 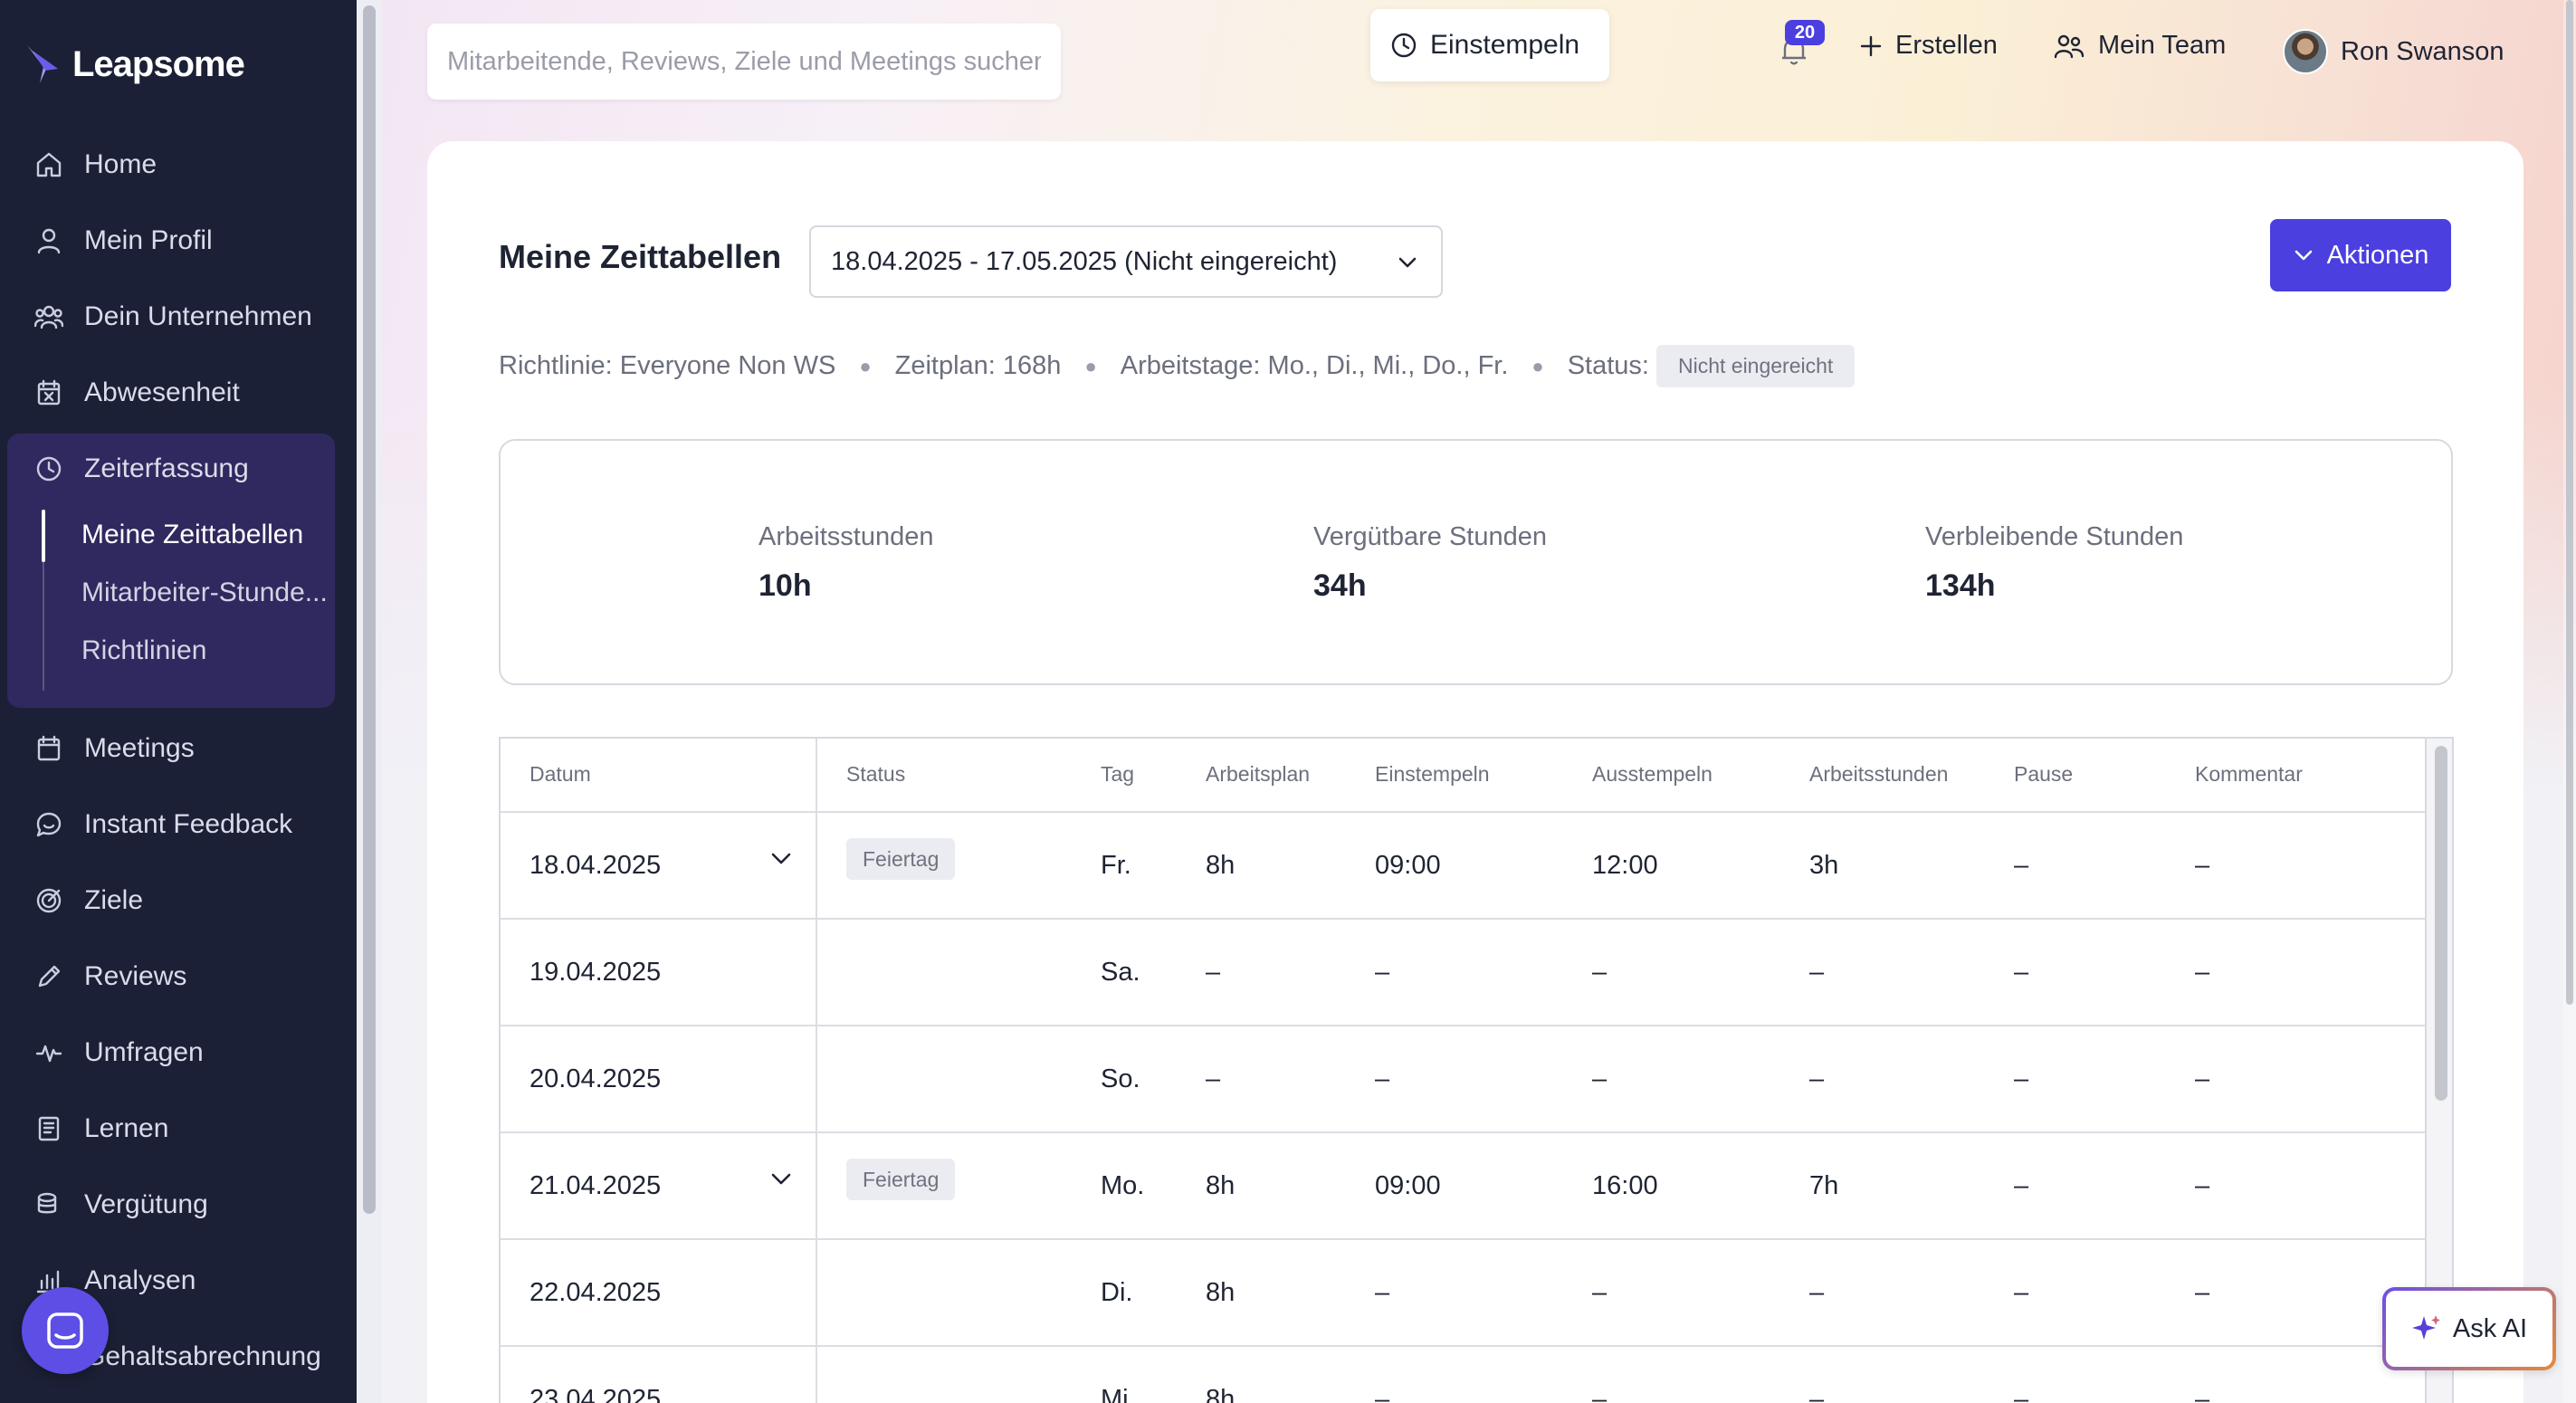 I want to click on table-row: 21.04.2025 Mo. 8h 09:00 16:00 7h – – Feiertag, so click(x=1463, y=1186).